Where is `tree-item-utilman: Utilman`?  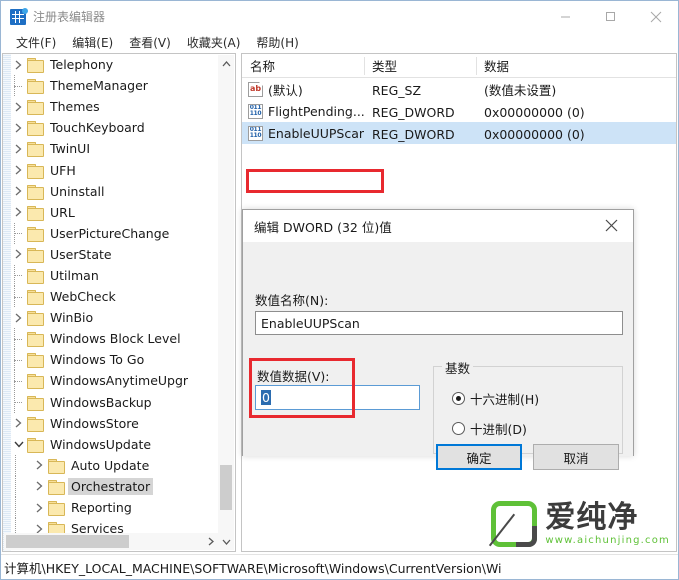
tree-item-utilman: Utilman is located at coordinates (111, 275).